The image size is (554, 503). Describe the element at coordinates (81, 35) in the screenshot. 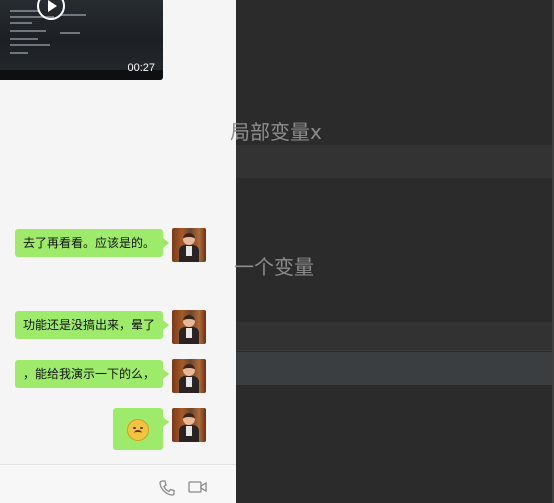

I see `video-thumbnail` at that location.